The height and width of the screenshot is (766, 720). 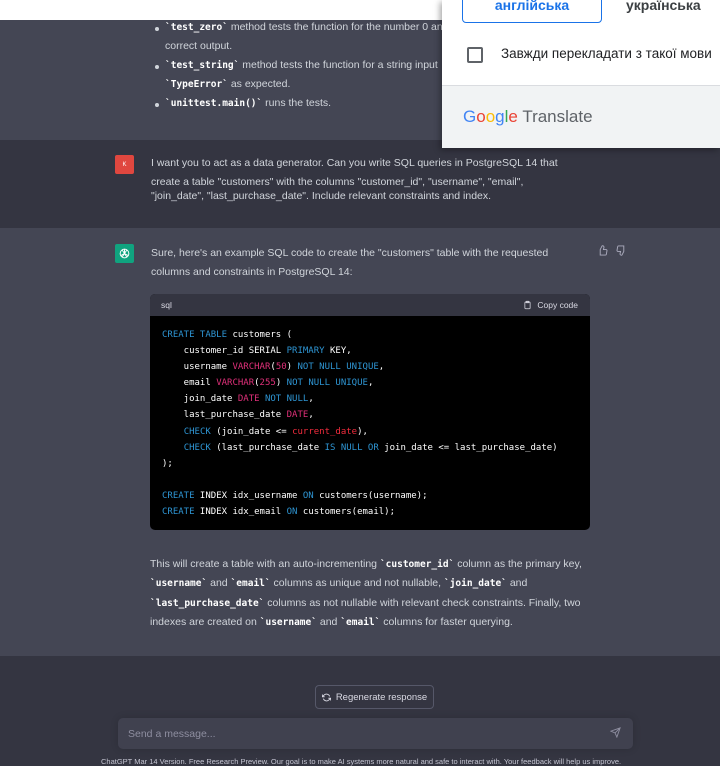 What do you see at coordinates (470, 116) in the screenshot?
I see `google-letter: G` at bounding box center [470, 116].